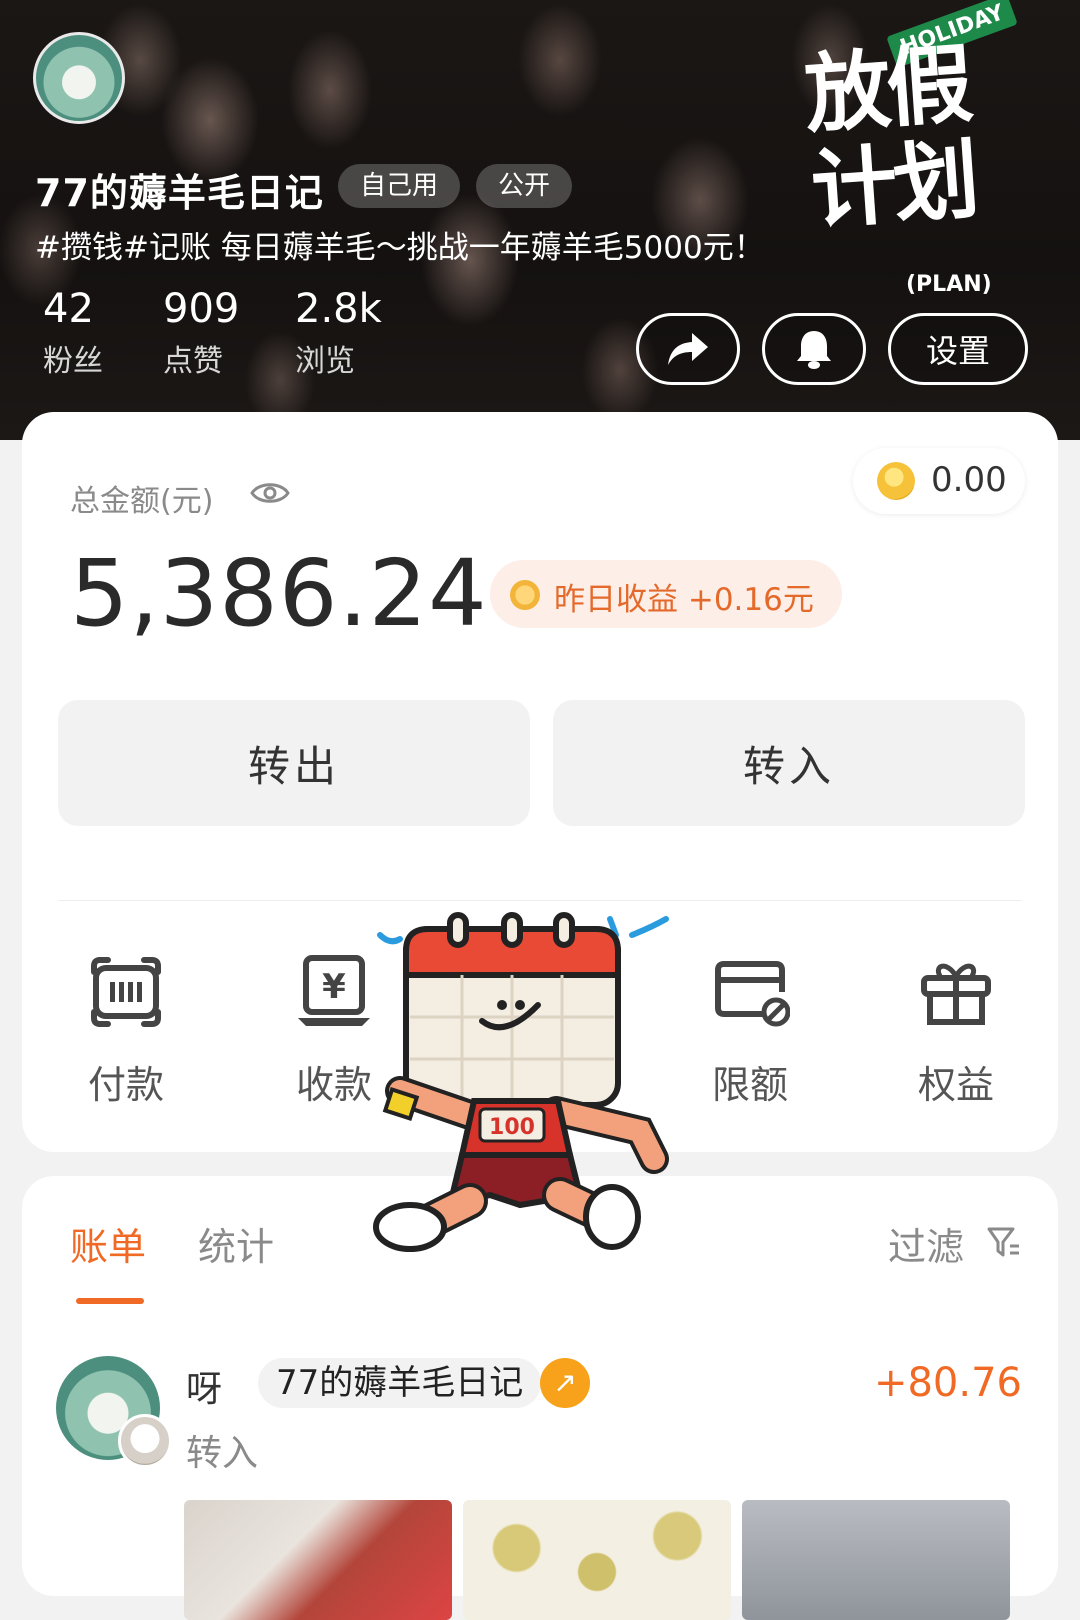 The height and width of the screenshot is (1620, 1080). Describe the element at coordinates (110, 1301) in the screenshot. I see `active-tab-indicator` at that location.